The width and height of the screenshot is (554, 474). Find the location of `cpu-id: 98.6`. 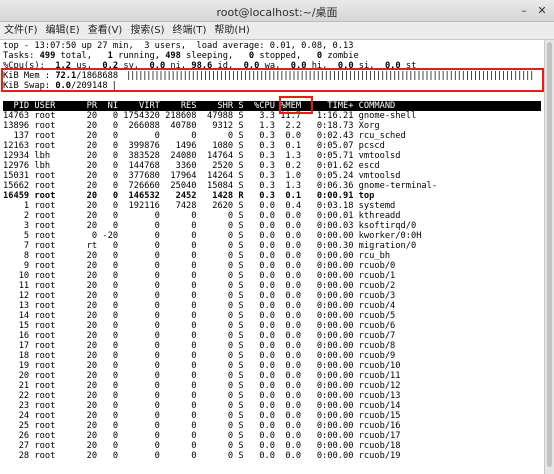

cpu-id: 98.6 is located at coordinates (202, 66).